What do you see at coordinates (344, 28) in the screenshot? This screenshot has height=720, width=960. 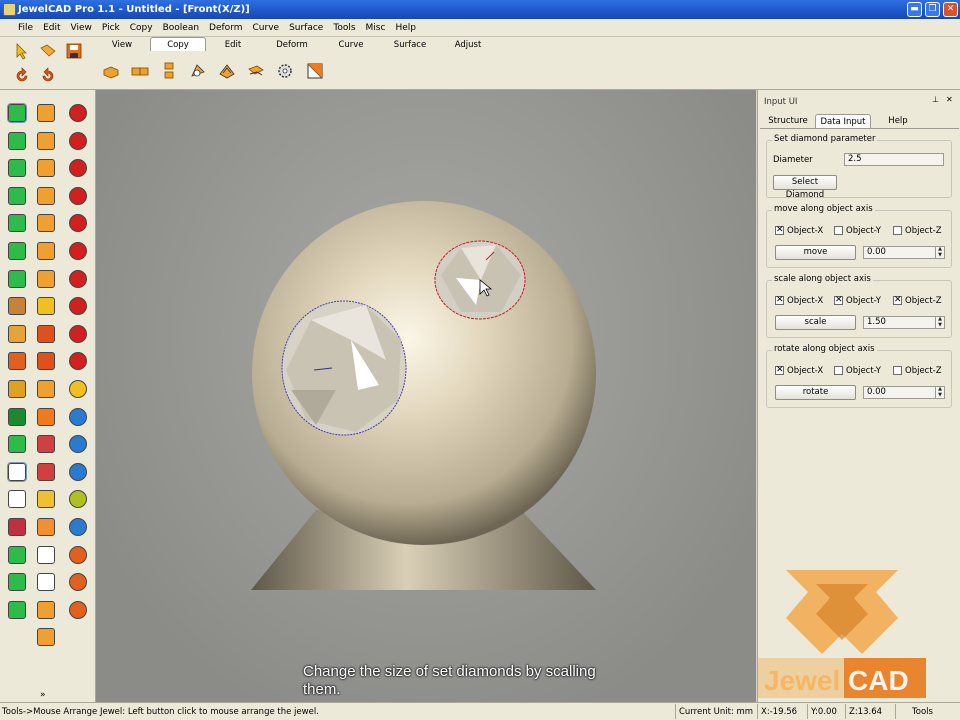 I see `menu-tools: Tools` at bounding box center [344, 28].